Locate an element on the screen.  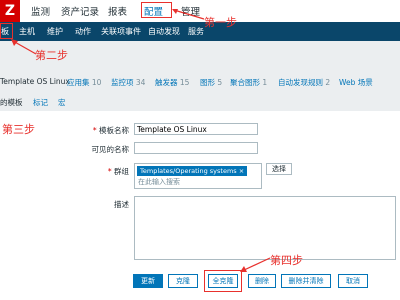
formtab-macros: 宏 is located at coordinates (62, 102).